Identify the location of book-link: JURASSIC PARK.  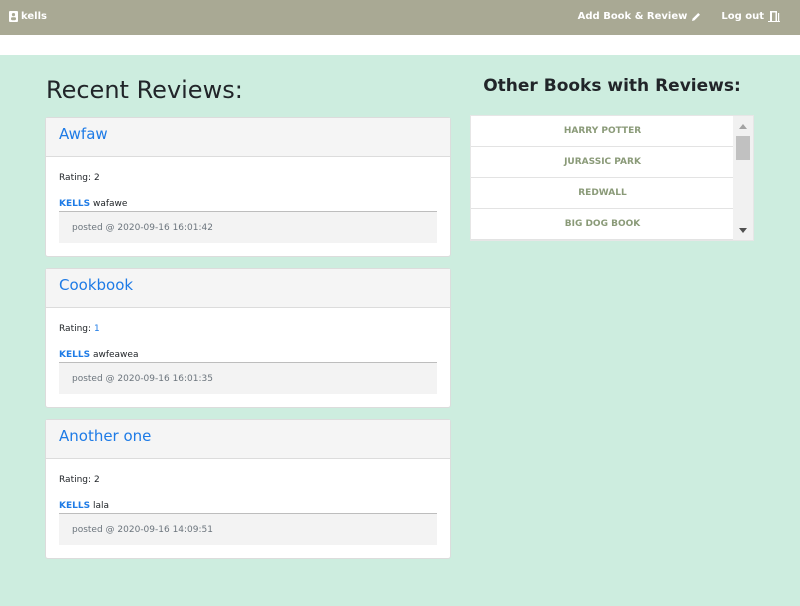
(602, 162).